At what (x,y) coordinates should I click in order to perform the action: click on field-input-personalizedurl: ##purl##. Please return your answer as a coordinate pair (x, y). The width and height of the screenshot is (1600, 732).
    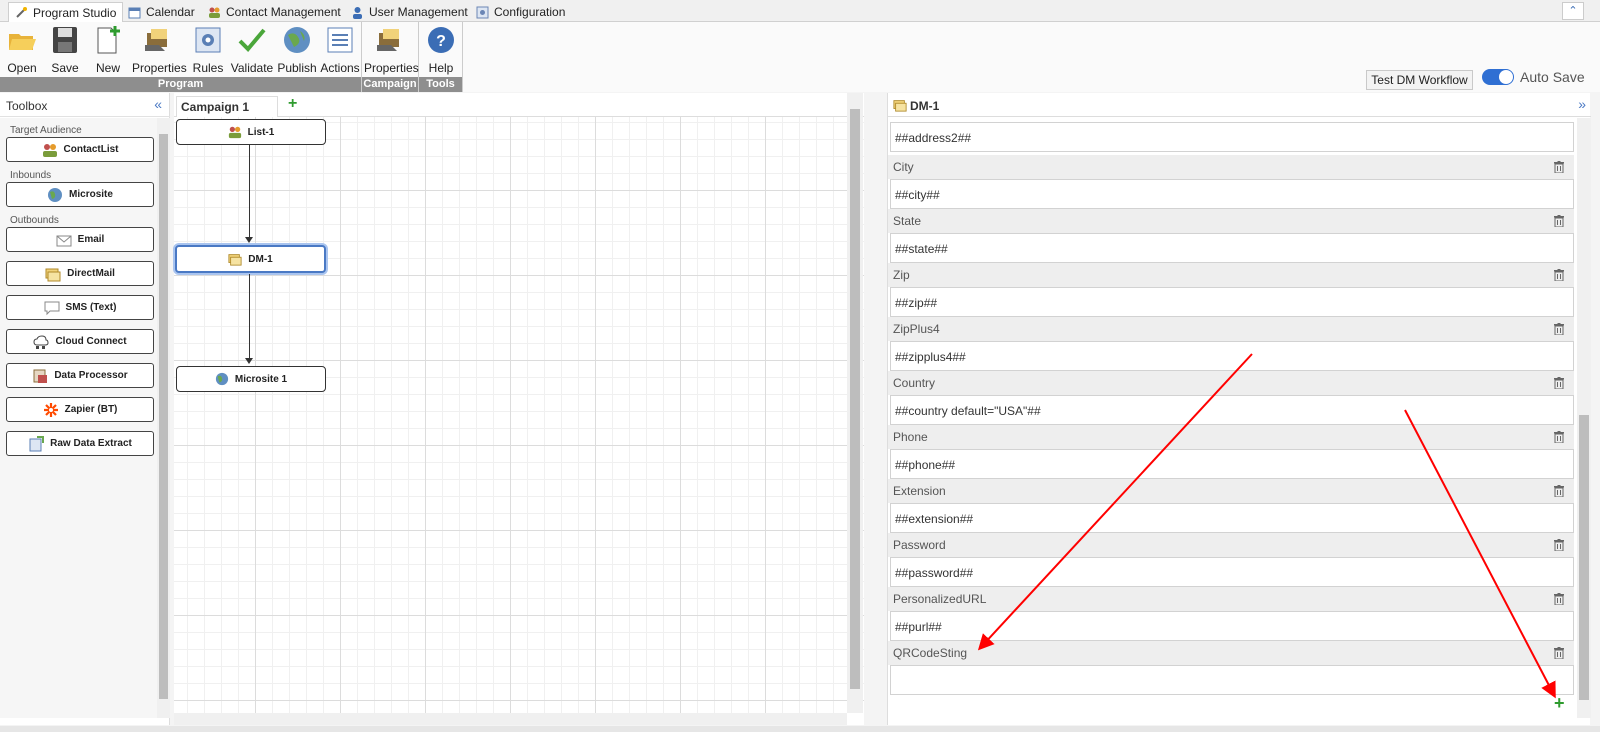
    Looking at the image, I should click on (1232, 626).